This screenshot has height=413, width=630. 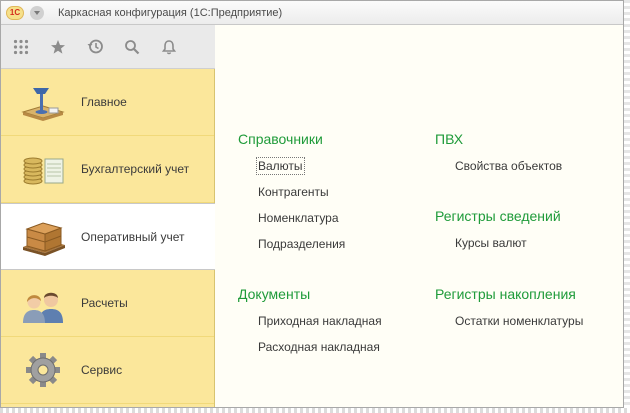 I want to click on section-label: Бухгалтерский учет, so click(x=135, y=169).